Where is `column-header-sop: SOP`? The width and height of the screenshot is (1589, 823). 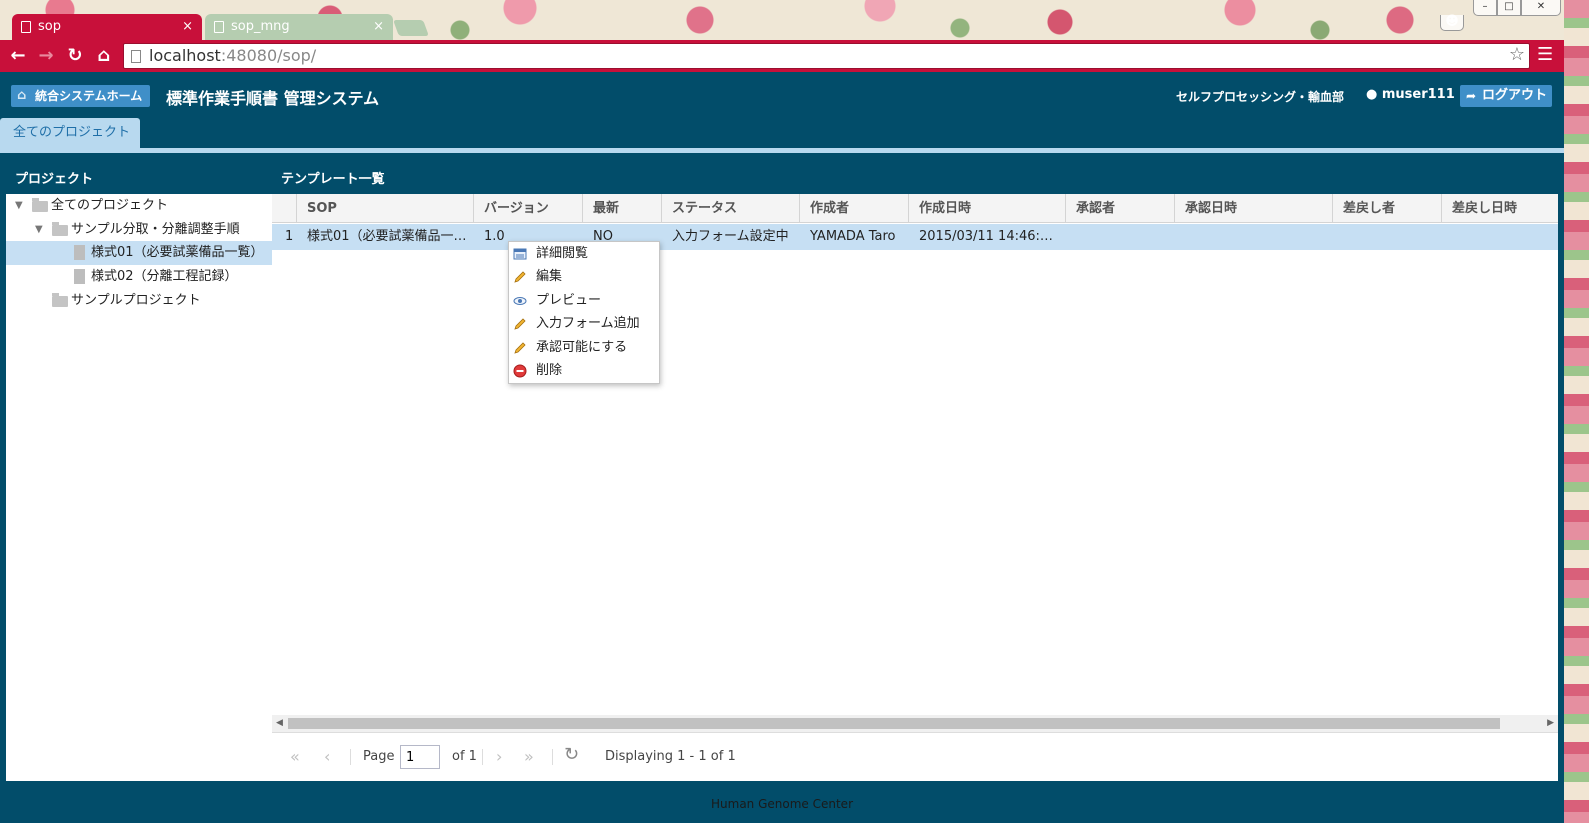
column-header-sop: SOP is located at coordinates (385, 208).